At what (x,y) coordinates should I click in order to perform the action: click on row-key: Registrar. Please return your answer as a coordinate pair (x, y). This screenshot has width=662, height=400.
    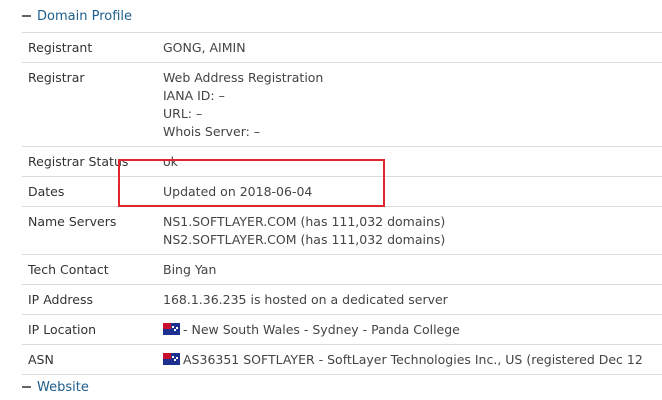
    Looking at the image, I should click on (92, 104).